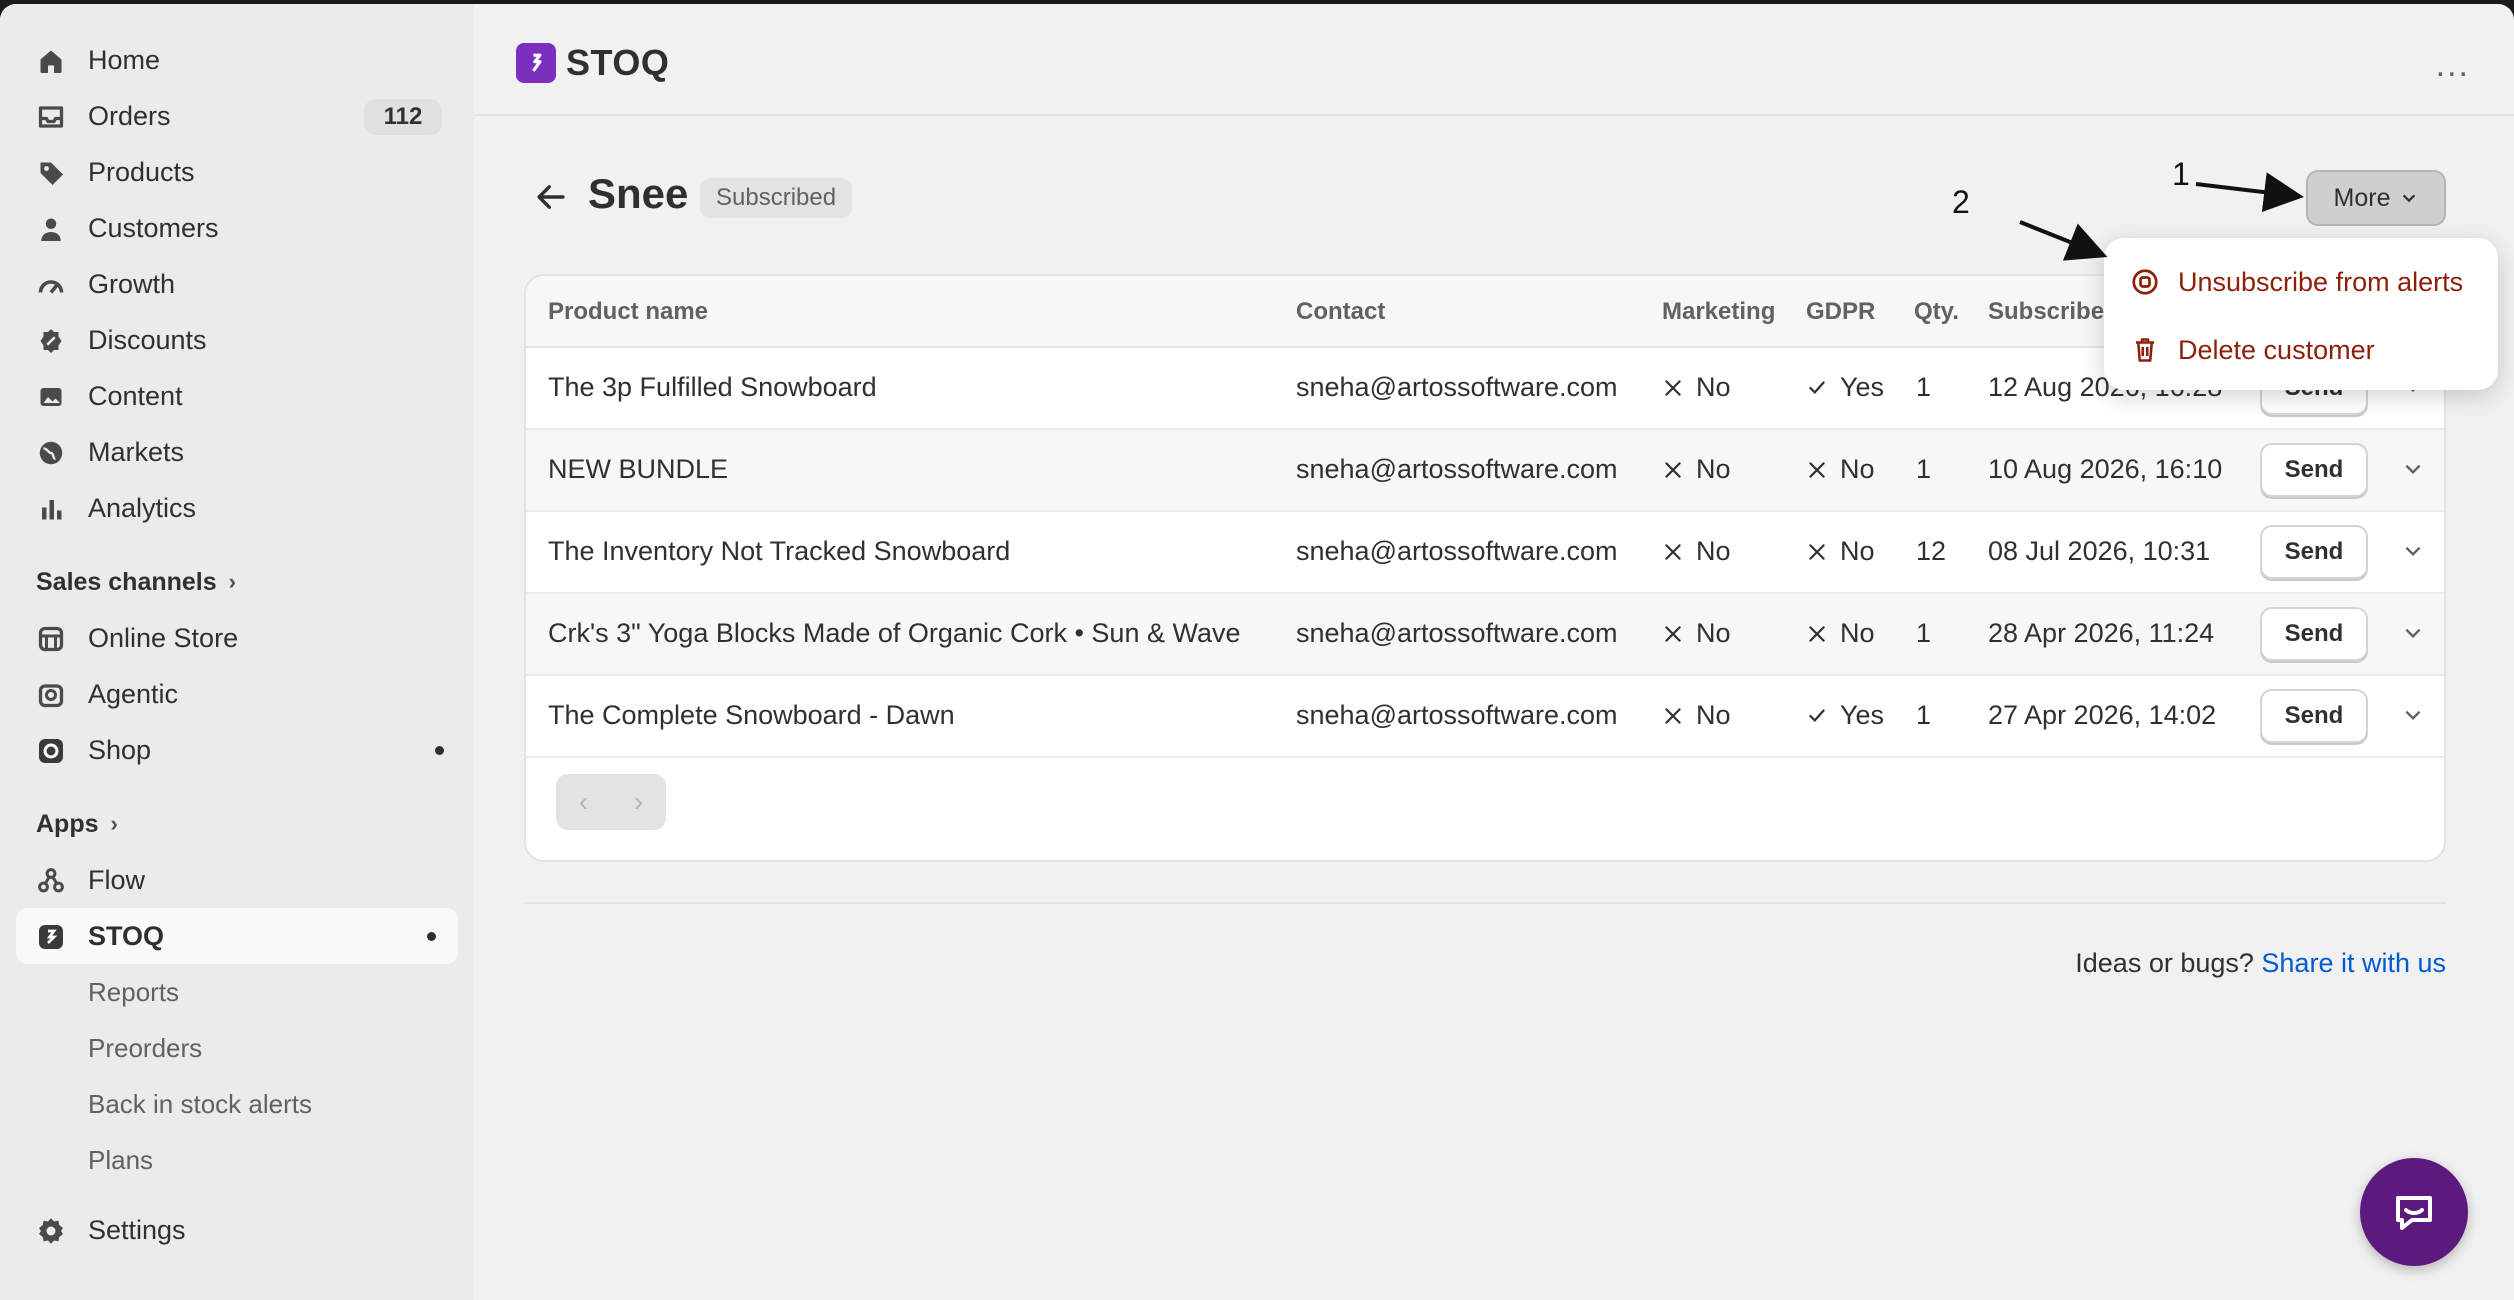  What do you see at coordinates (2161, 216) in the screenshot?
I see `annotation-arrows` at bounding box center [2161, 216].